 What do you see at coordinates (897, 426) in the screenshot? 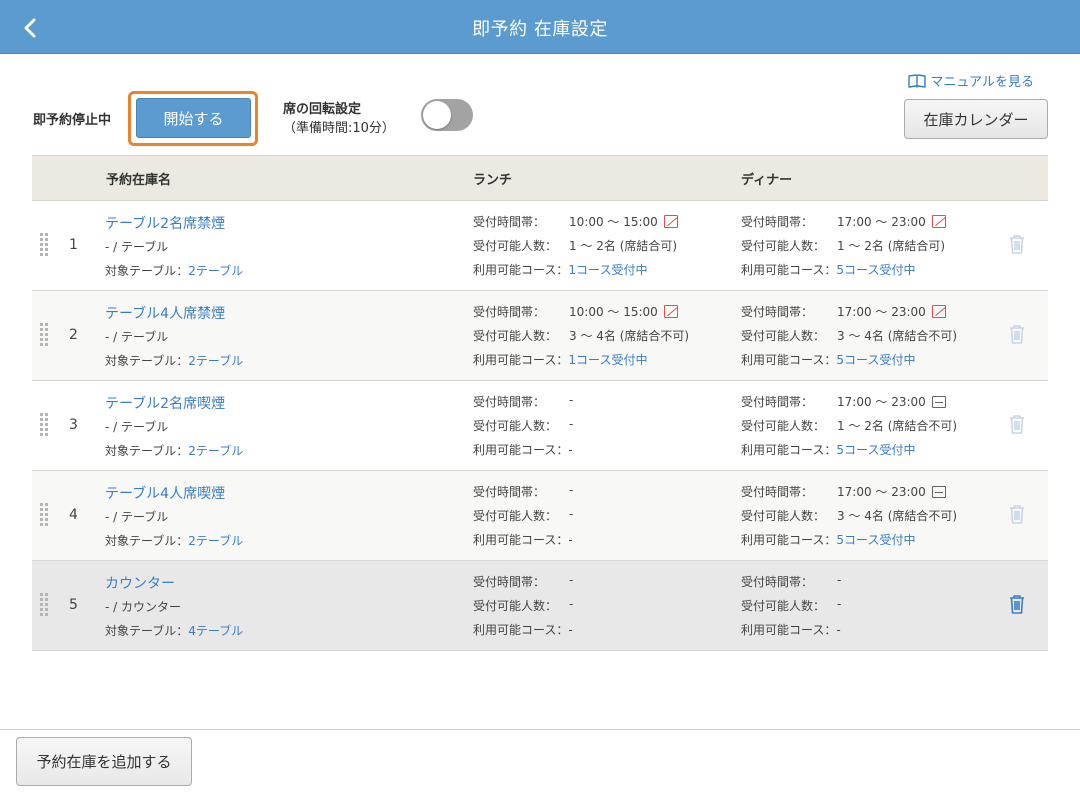
I see `dinner-people-value: 1 〜 2名 (席結合不可)` at bounding box center [897, 426].